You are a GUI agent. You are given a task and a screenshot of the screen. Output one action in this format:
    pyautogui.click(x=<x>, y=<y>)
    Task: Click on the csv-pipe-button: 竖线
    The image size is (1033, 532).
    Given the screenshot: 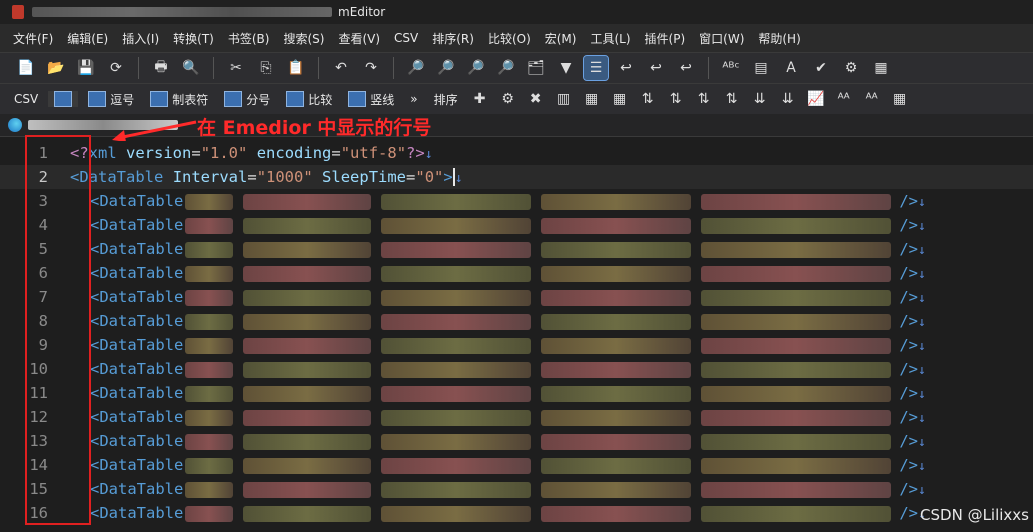 What is the action you would take?
    pyautogui.click(x=371, y=99)
    